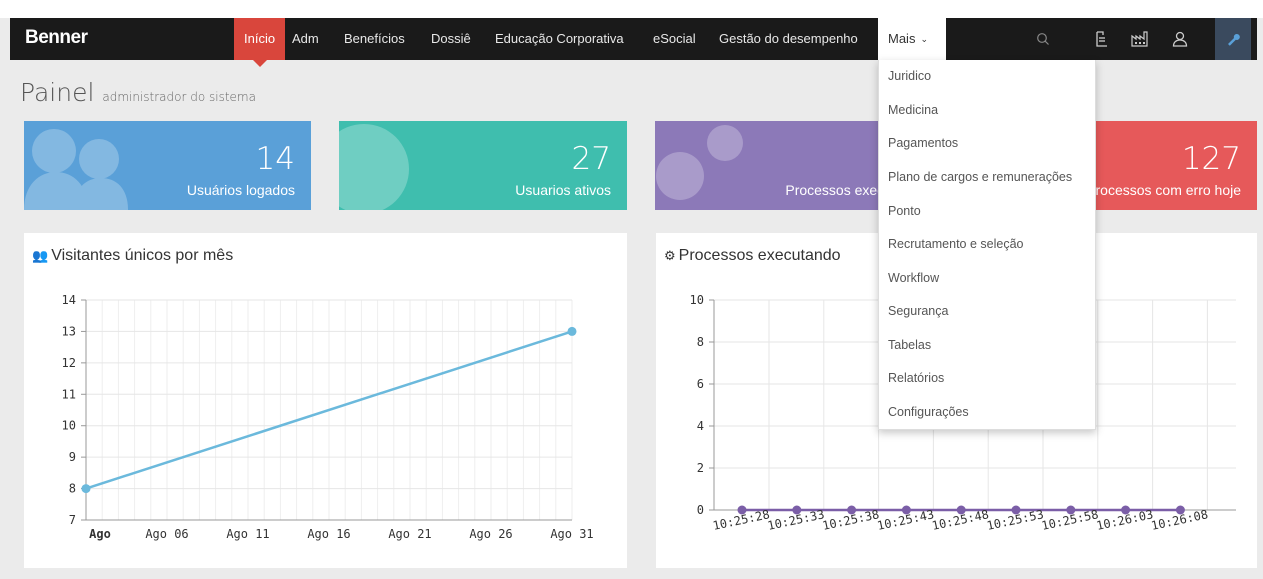 Image resolution: width=1263 pixels, height=579 pixels. What do you see at coordinates (374, 39) in the screenshot?
I see `nav-beneficios: Benefícios` at bounding box center [374, 39].